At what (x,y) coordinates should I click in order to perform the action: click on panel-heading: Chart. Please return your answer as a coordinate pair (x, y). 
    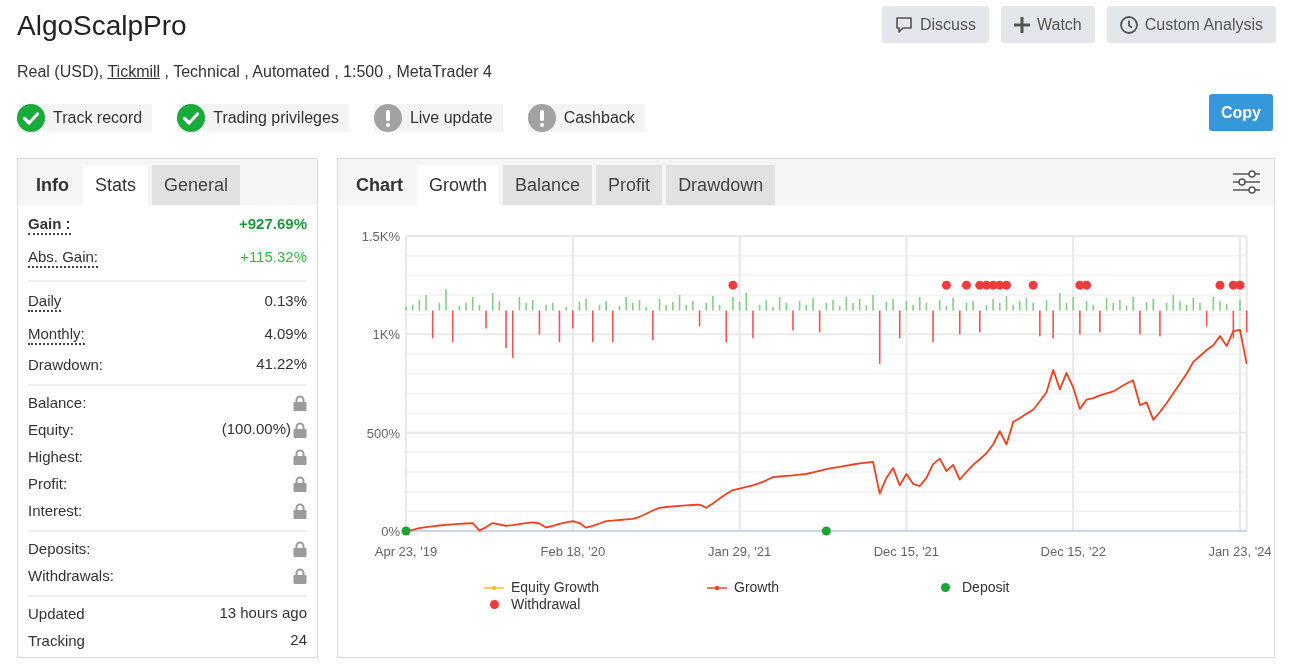
    Looking at the image, I should click on (379, 185).